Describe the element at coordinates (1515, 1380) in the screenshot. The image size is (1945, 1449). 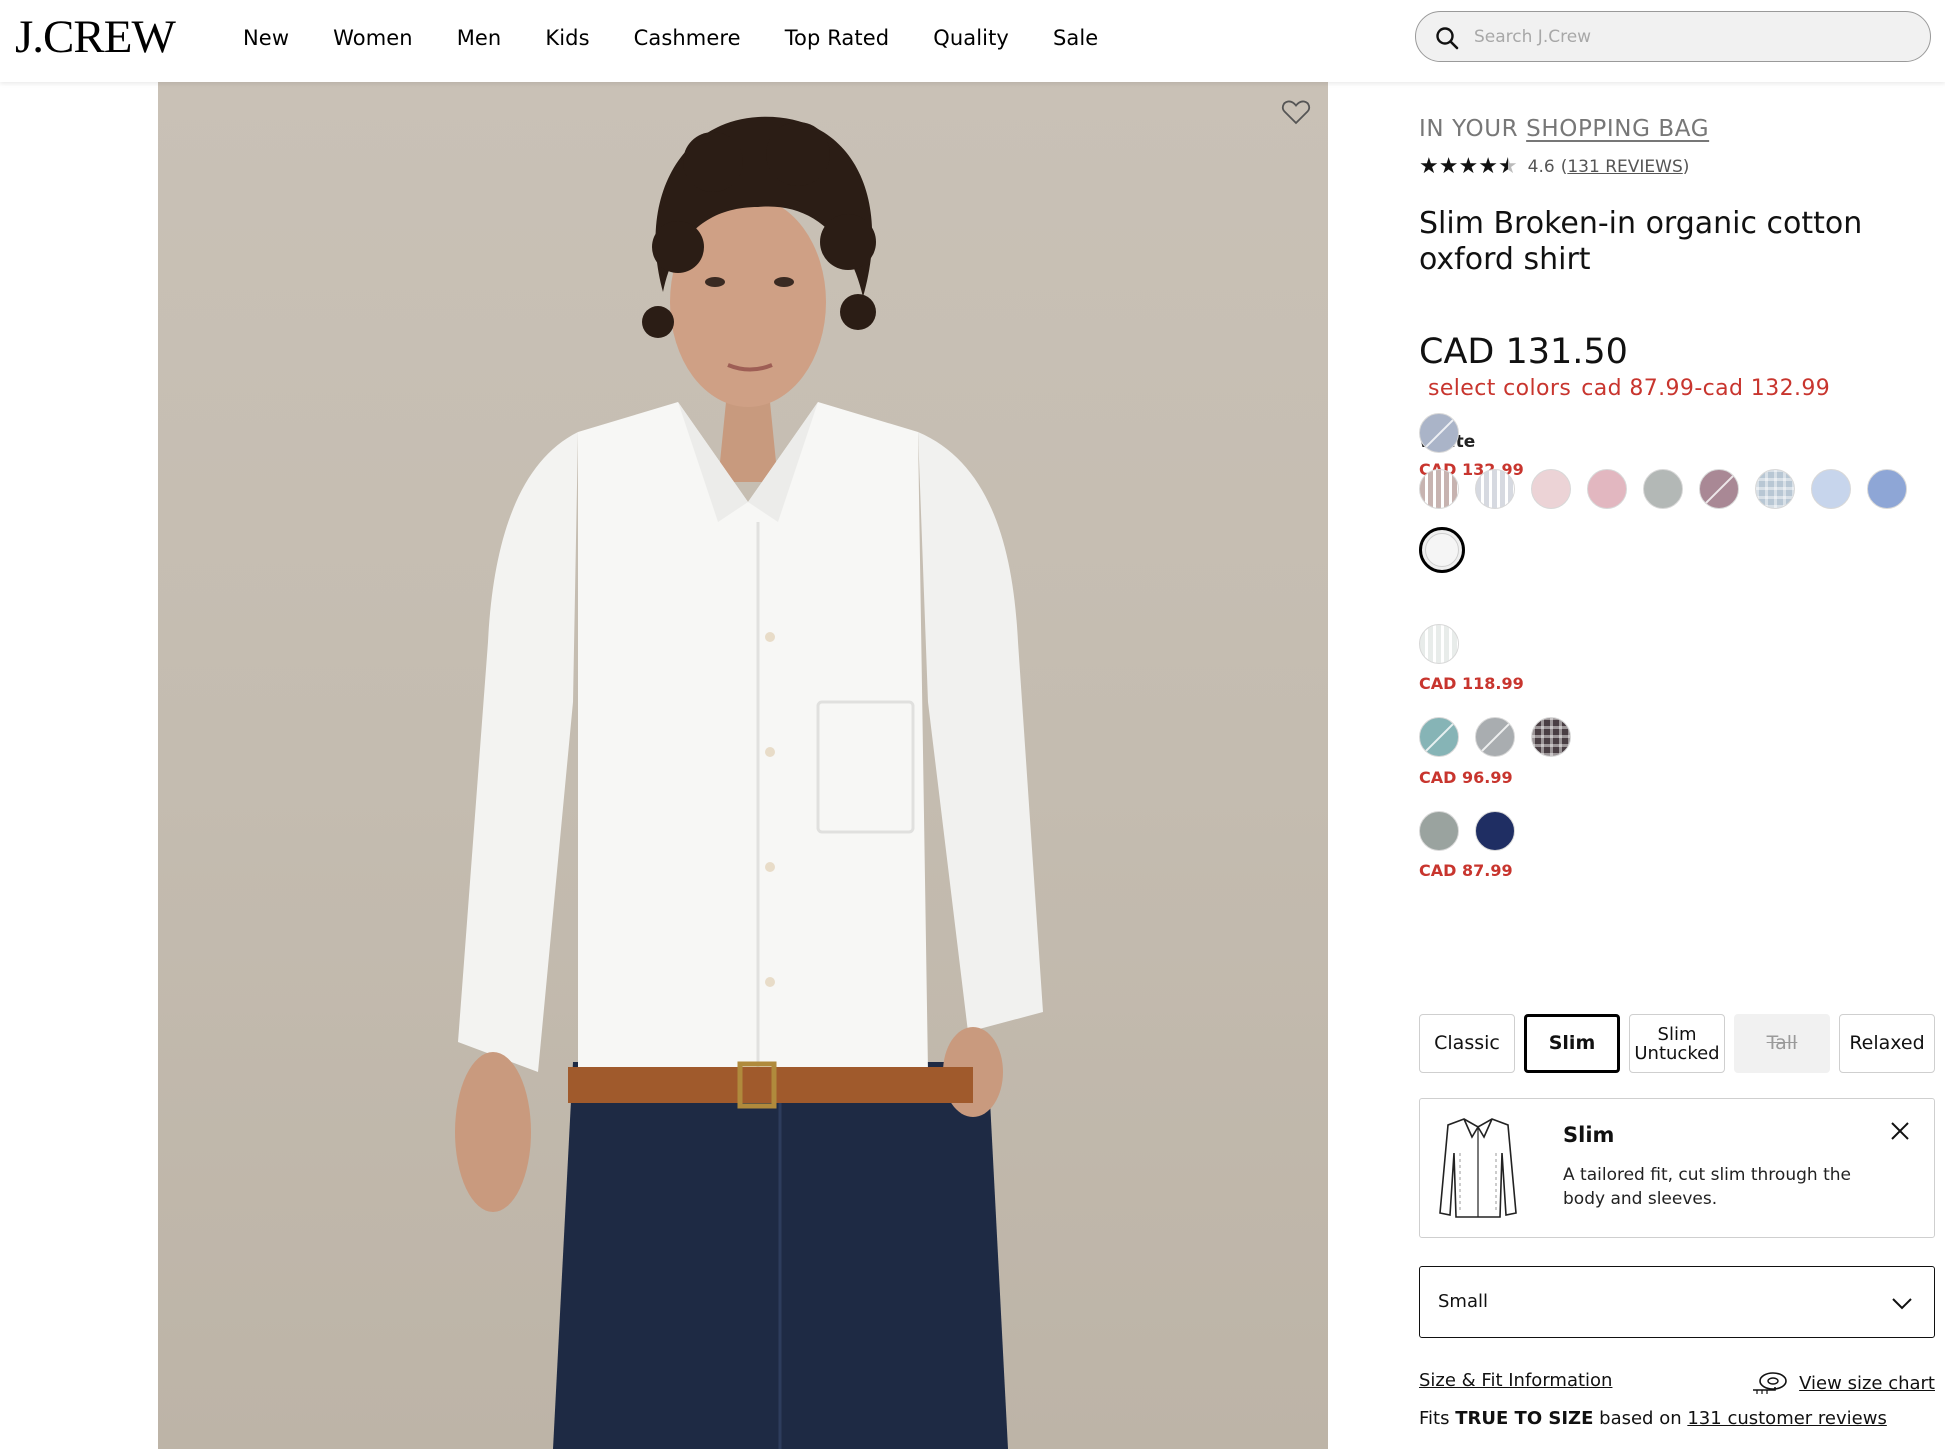
I see `size-fit-info-link: Size & Fit Information` at that location.